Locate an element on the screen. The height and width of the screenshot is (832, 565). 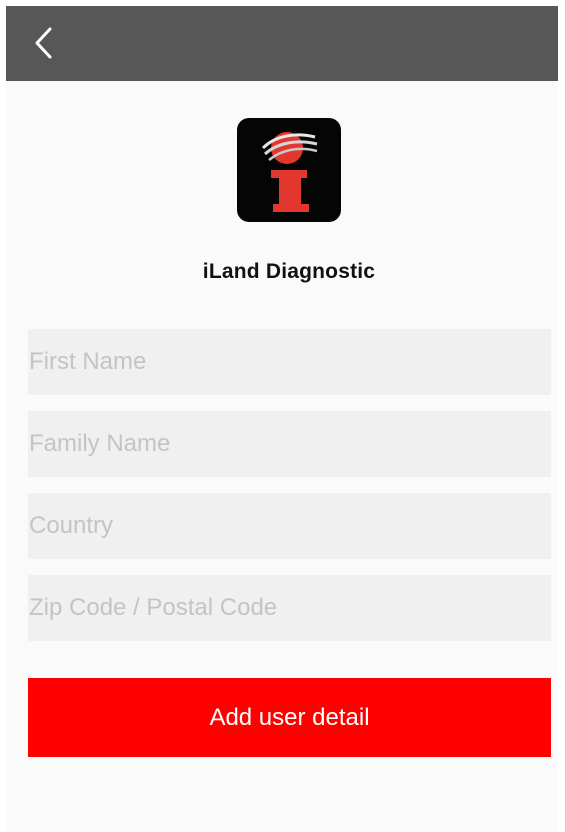
country-field is located at coordinates (289, 526).